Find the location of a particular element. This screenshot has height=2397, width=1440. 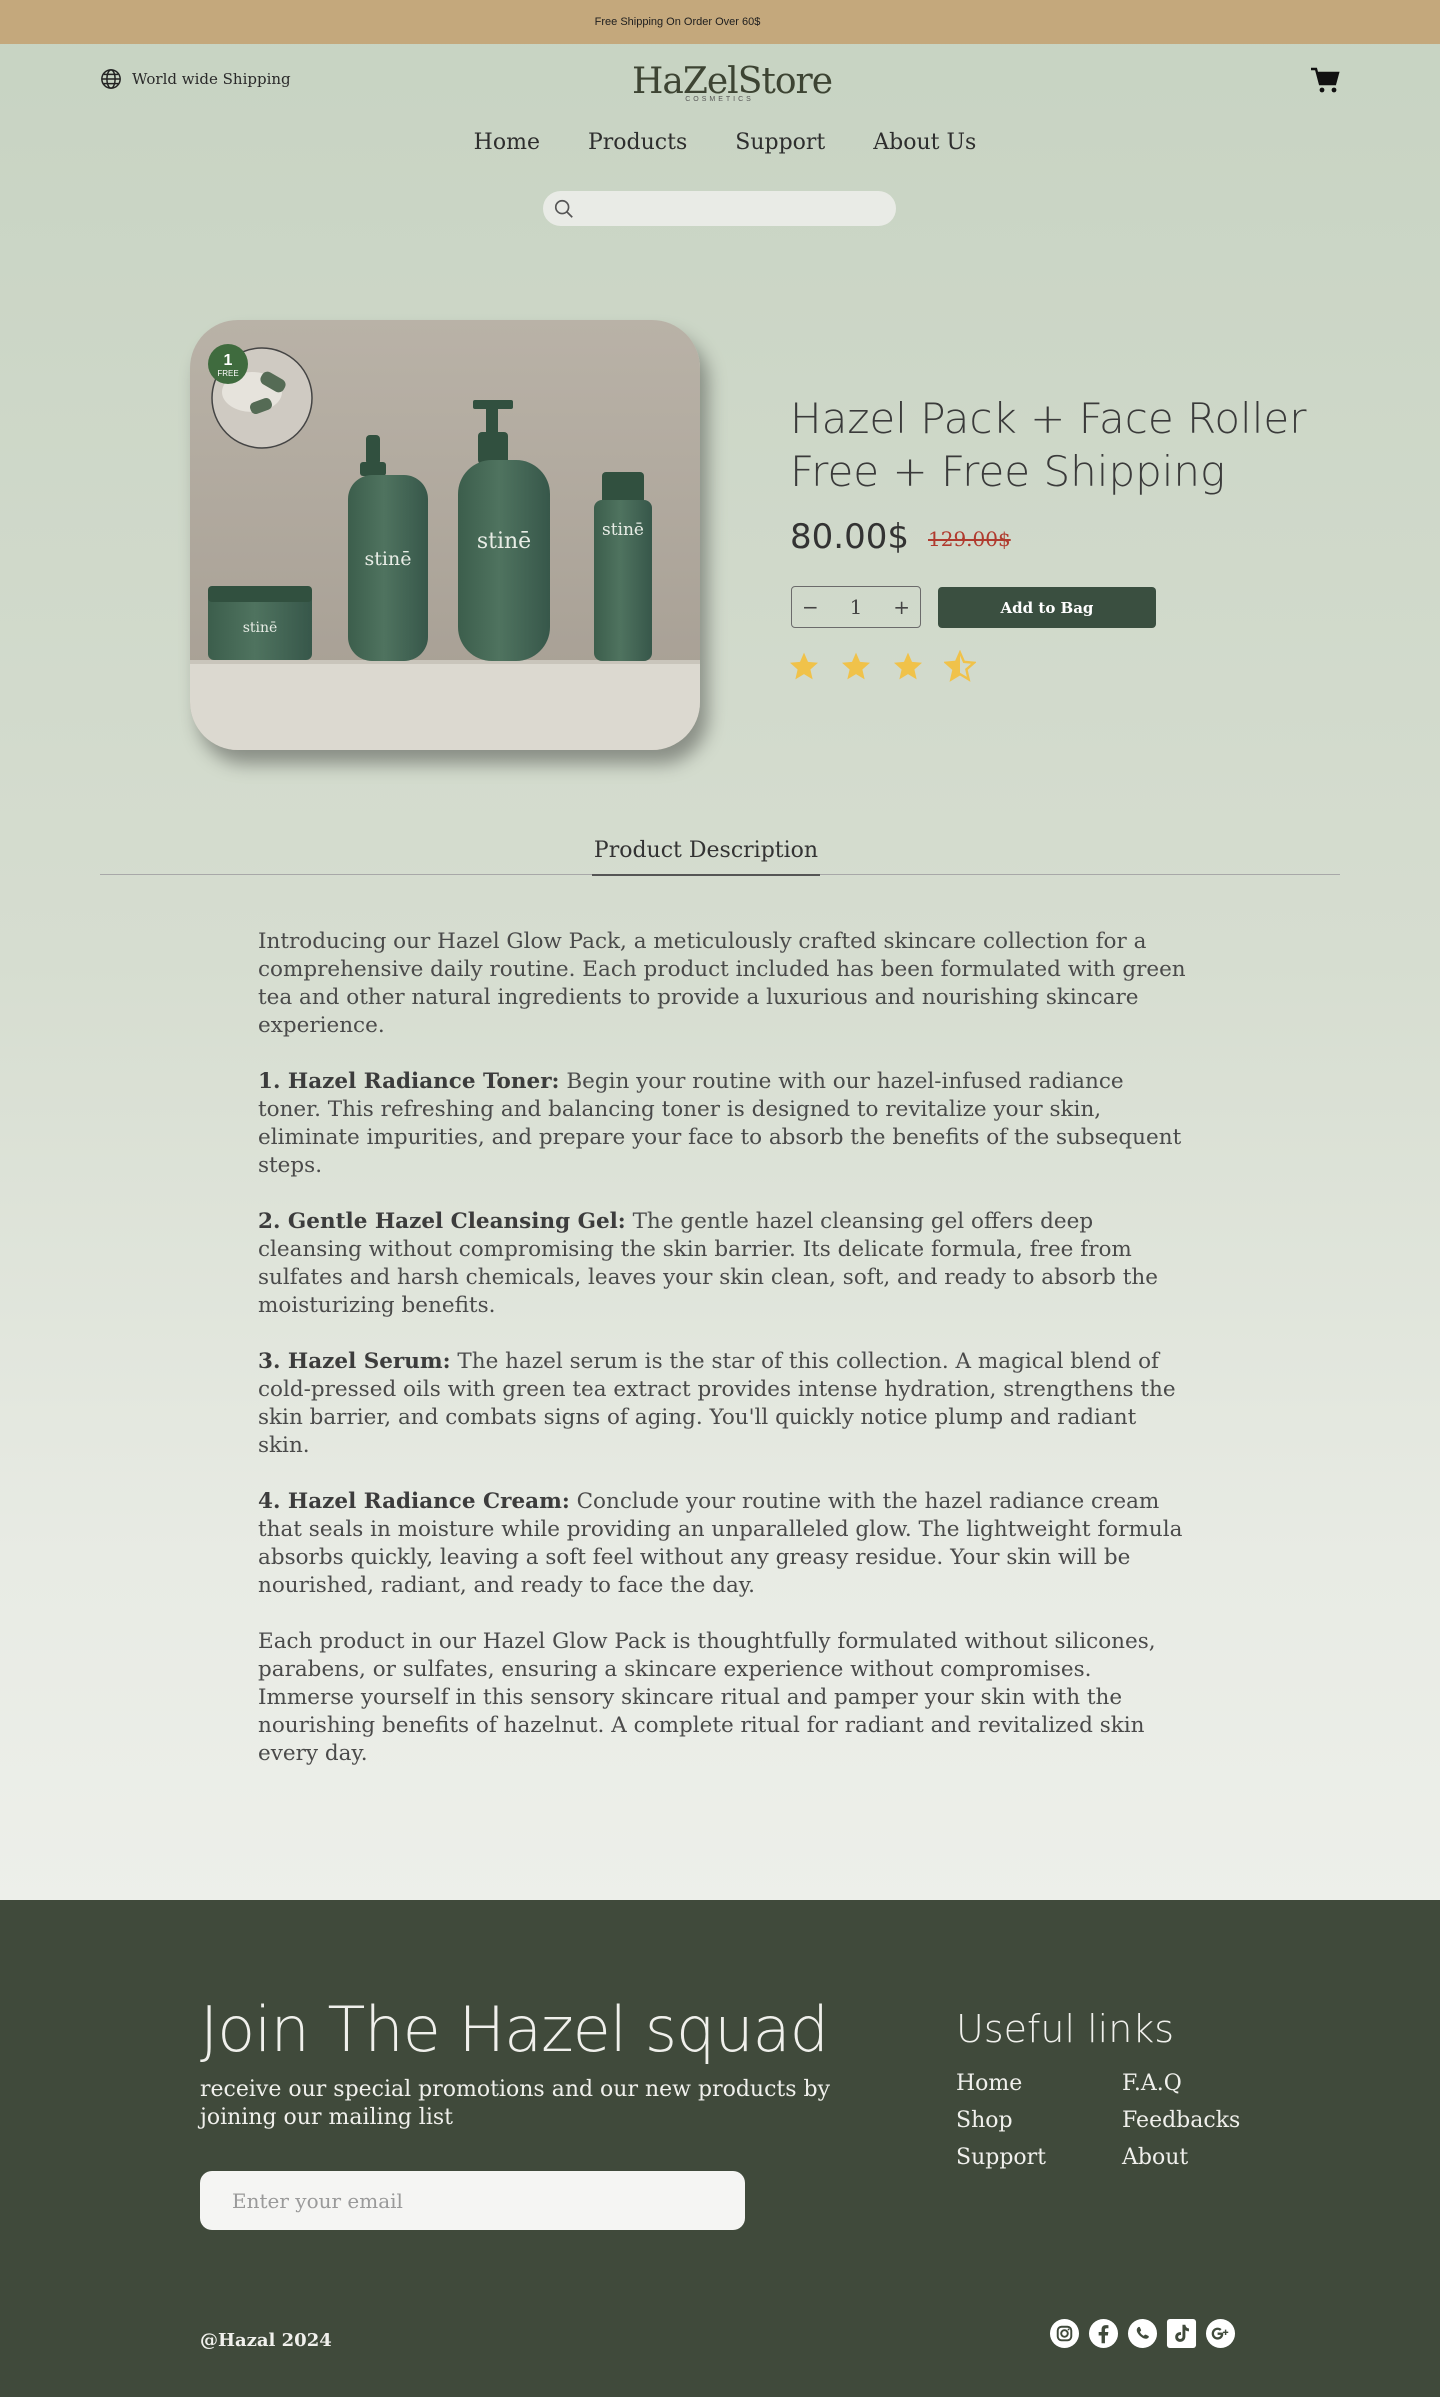

cart-icon is located at coordinates (1325, 80).